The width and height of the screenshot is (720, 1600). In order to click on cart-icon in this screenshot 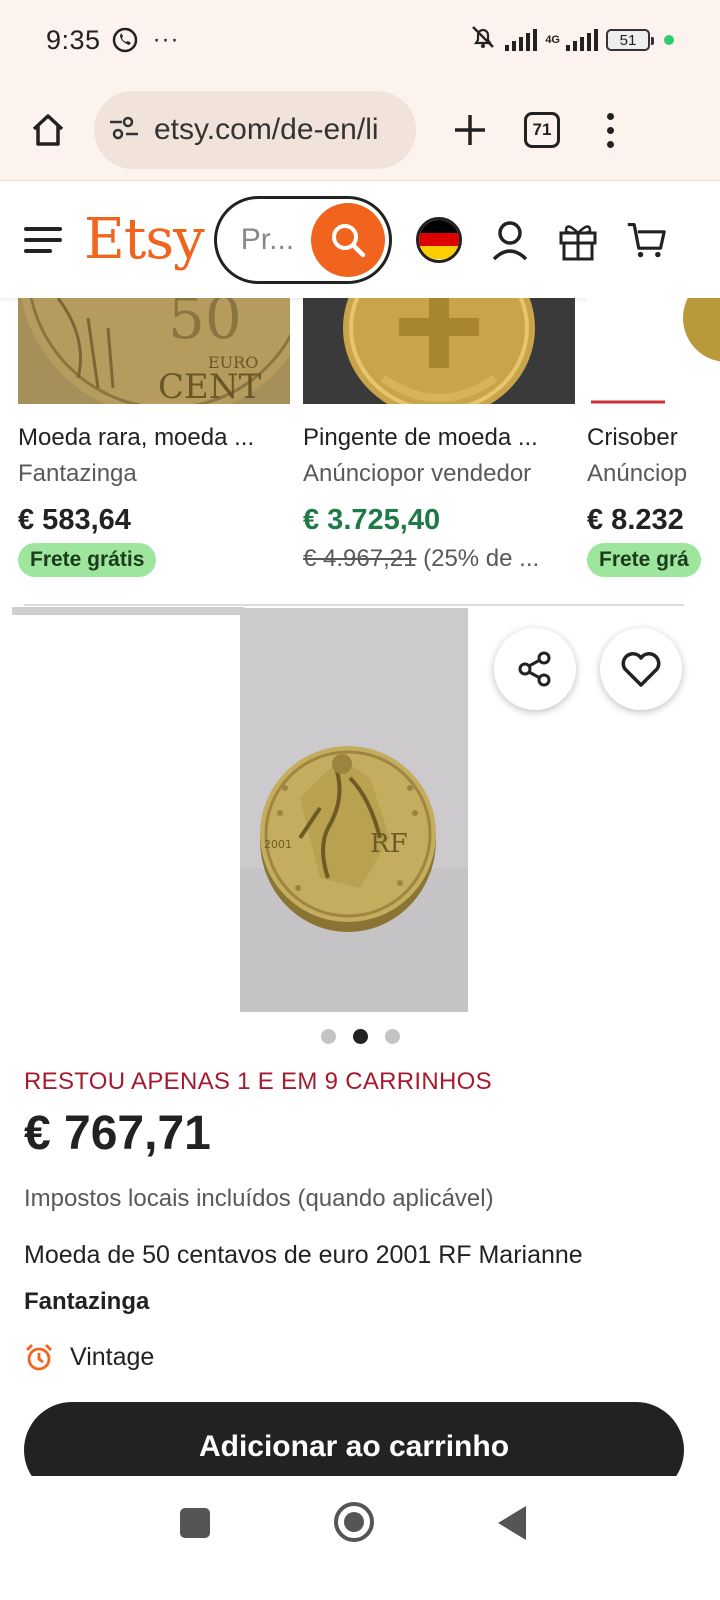, I will do `click(646, 240)`.